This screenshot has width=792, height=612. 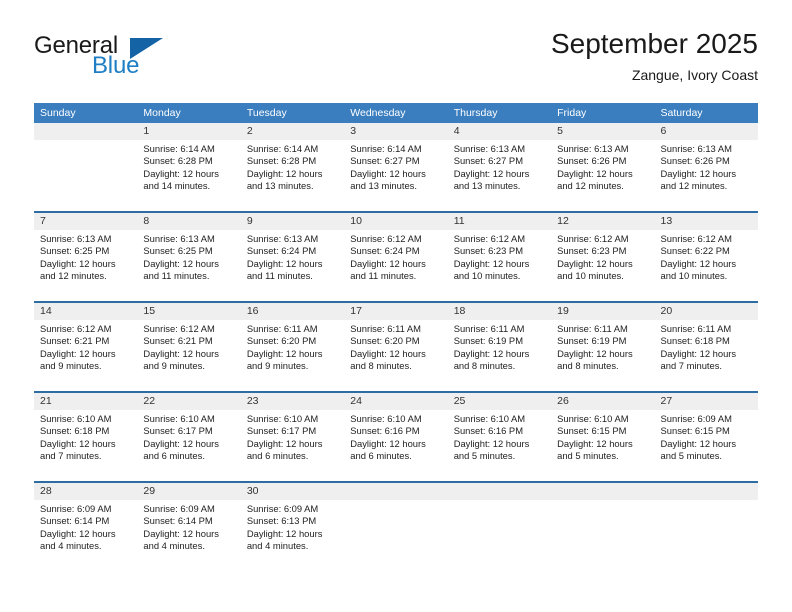 I want to click on day-number: 15, so click(x=188, y=311).